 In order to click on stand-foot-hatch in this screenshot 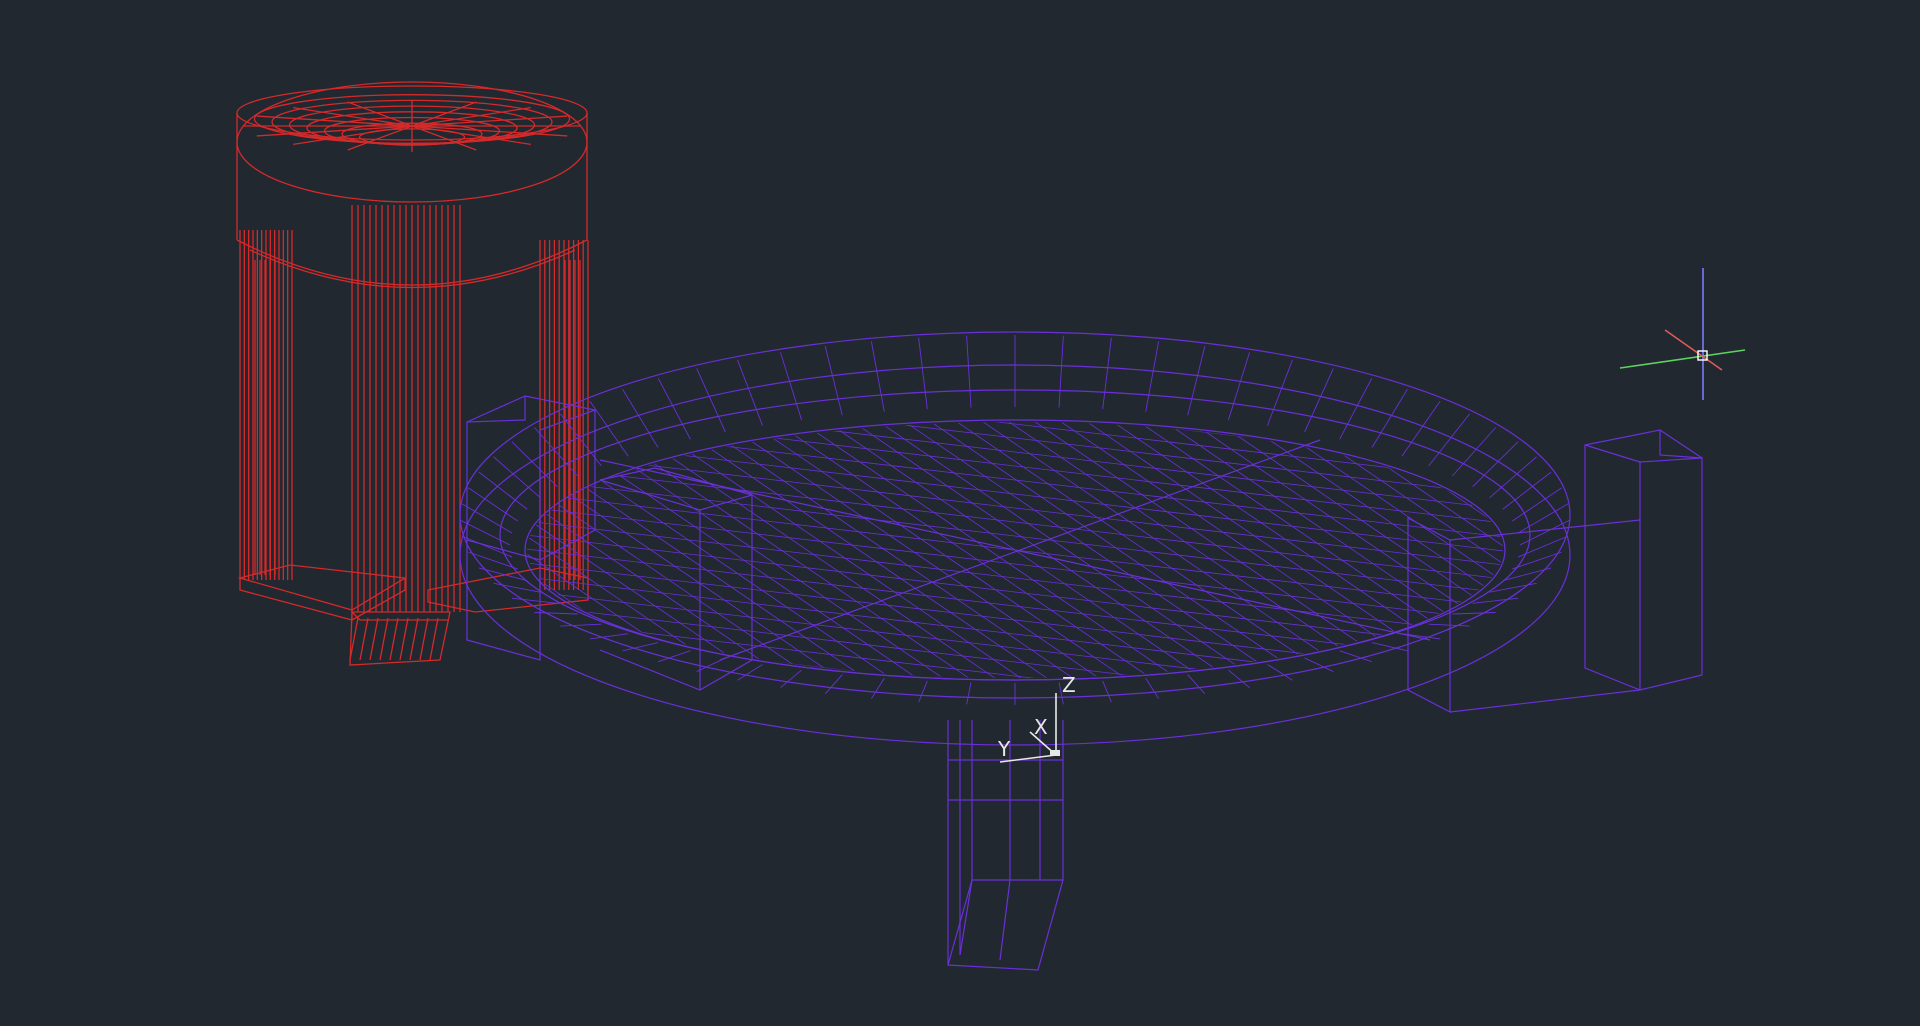, I will do `click(394, 639)`.